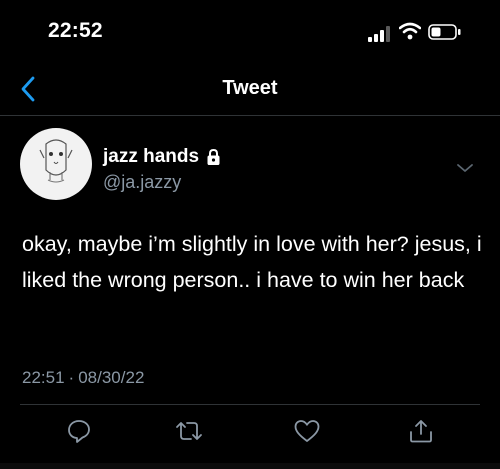 The image size is (500, 469). I want to click on battery-icon, so click(444, 32).